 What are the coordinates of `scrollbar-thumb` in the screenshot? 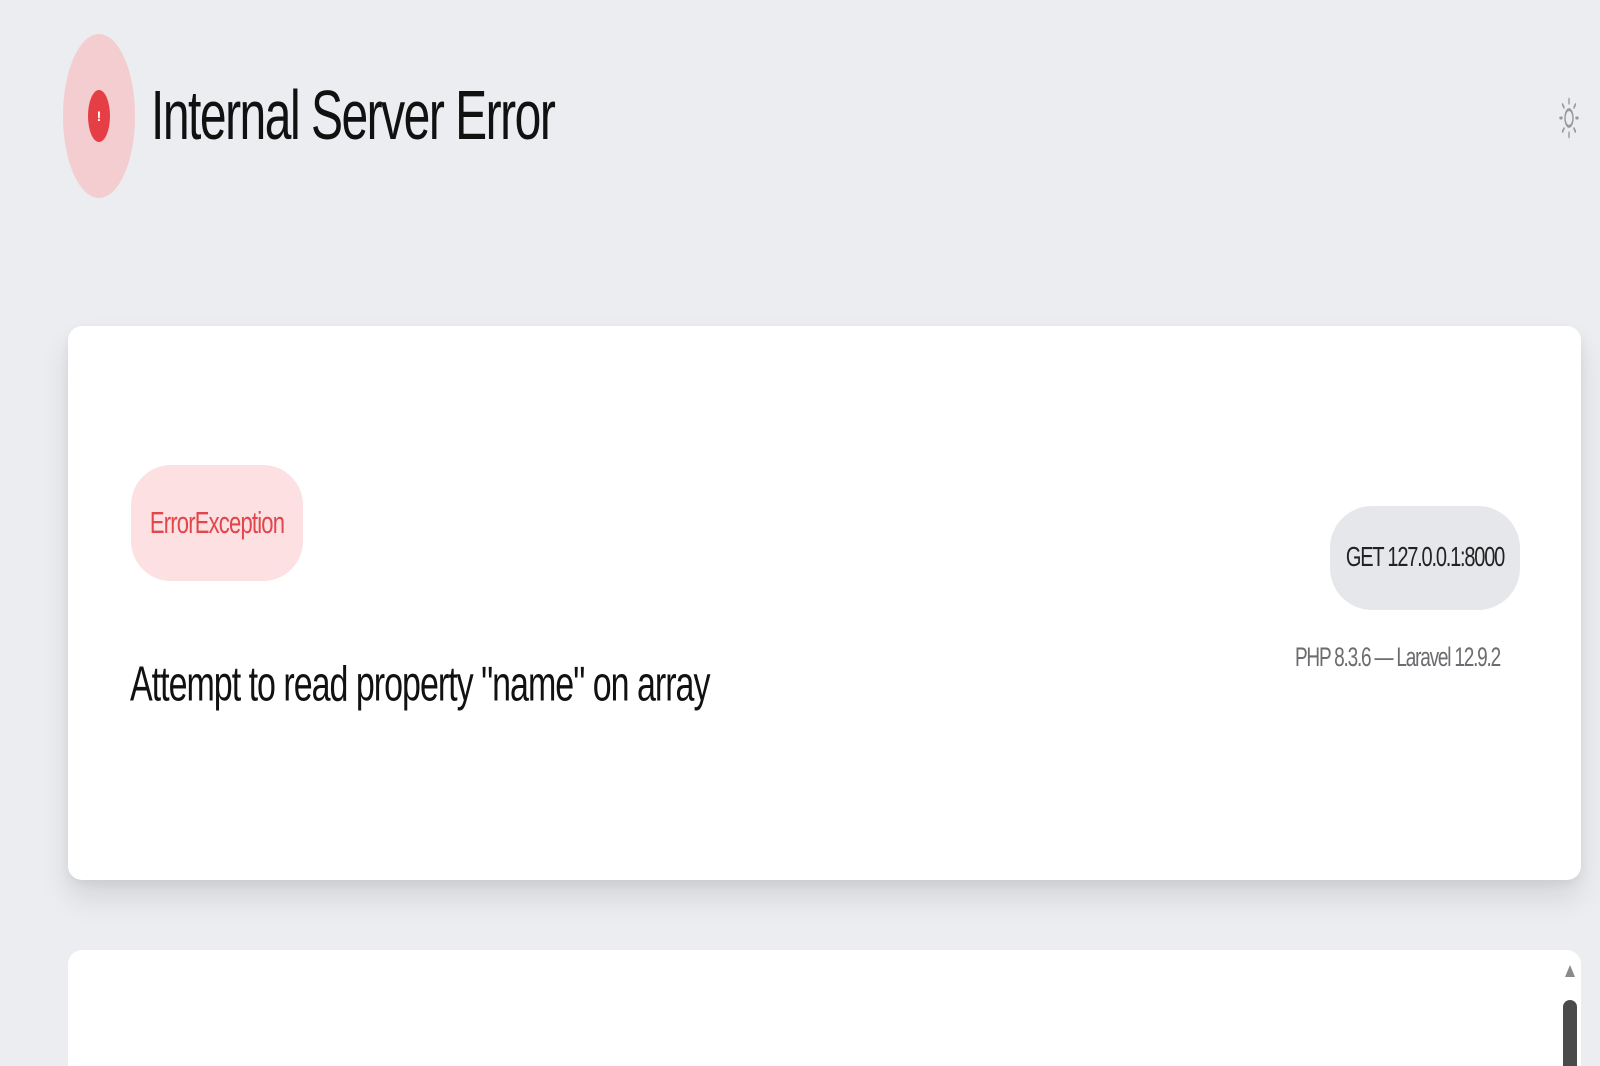 It's located at (1570, 1033).